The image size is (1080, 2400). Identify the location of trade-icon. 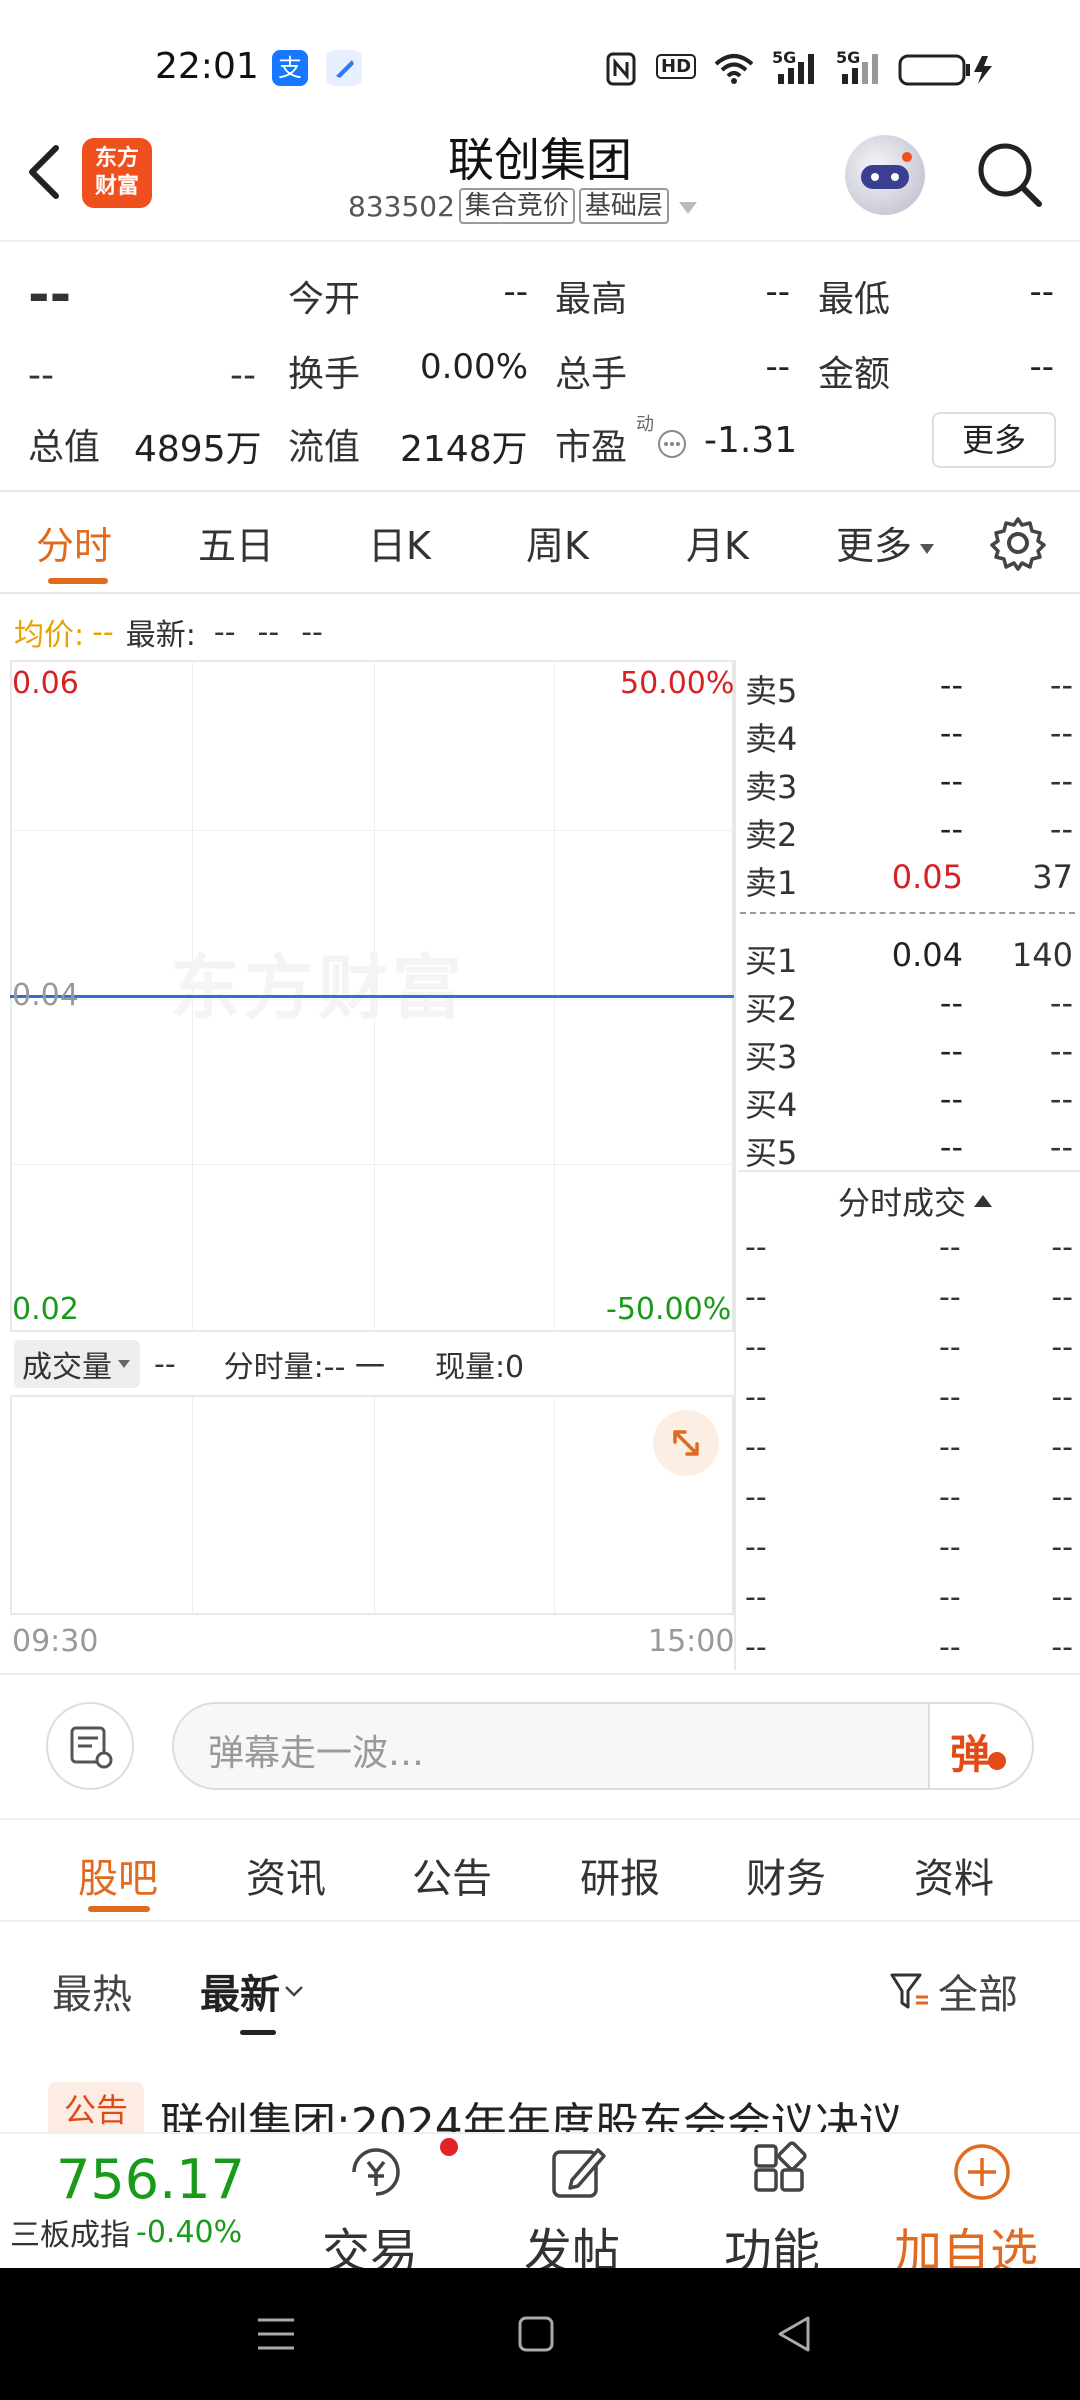
(376, 2172).